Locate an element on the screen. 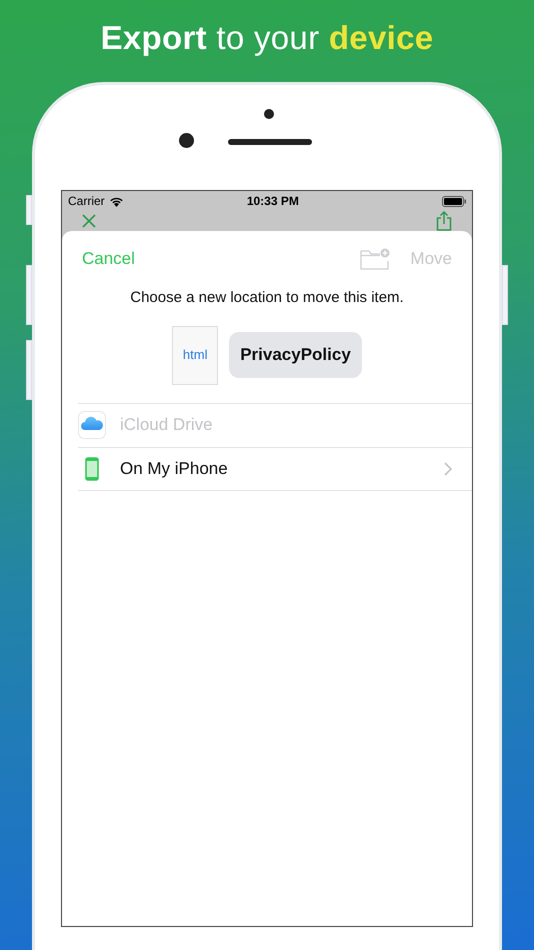  cancel-button: Cancel is located at coordinates (108, 259).